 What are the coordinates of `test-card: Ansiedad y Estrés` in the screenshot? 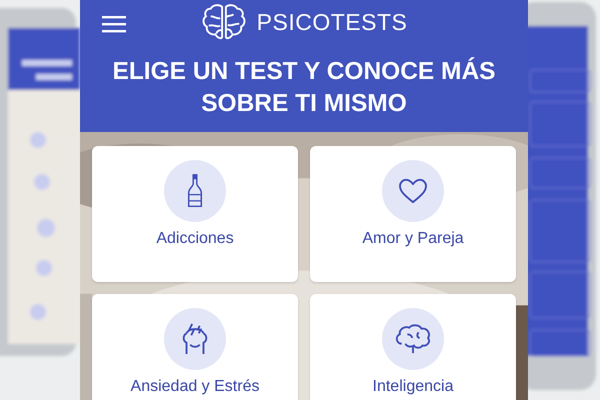 It's located at (195, 347).